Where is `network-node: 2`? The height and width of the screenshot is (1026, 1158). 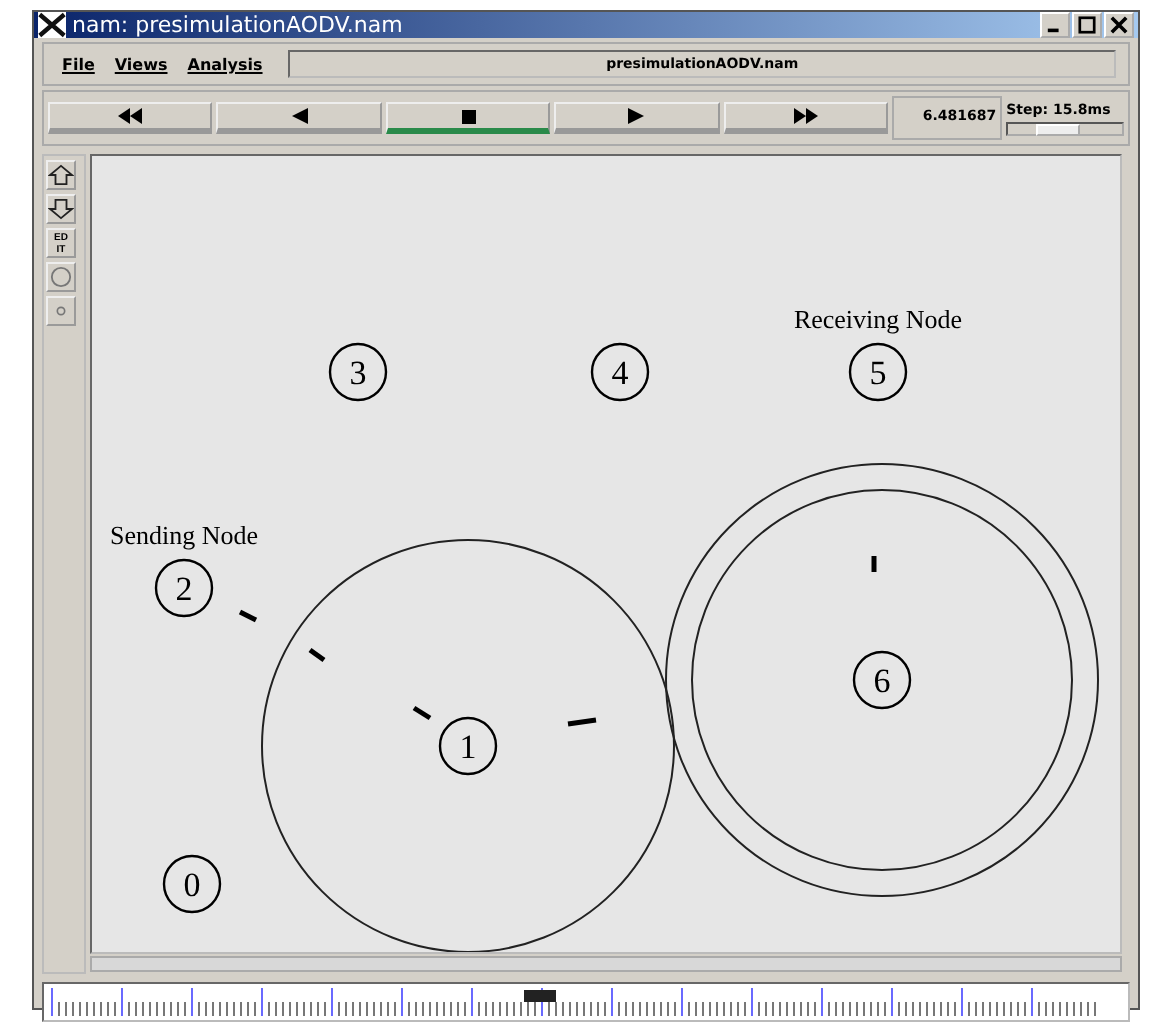 network-node: 2 is located at coordinates (184, 588).